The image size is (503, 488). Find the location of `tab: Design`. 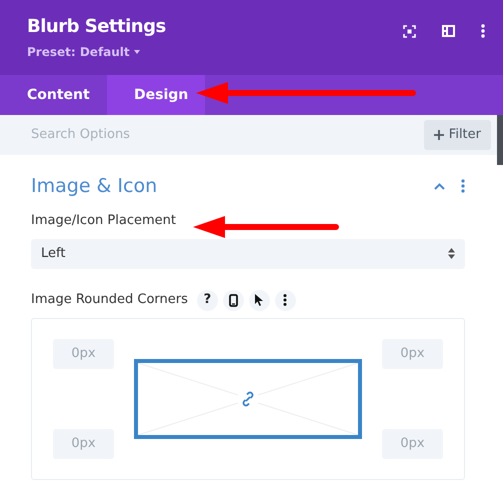

tab: Design is located at coordinates (156, 95).